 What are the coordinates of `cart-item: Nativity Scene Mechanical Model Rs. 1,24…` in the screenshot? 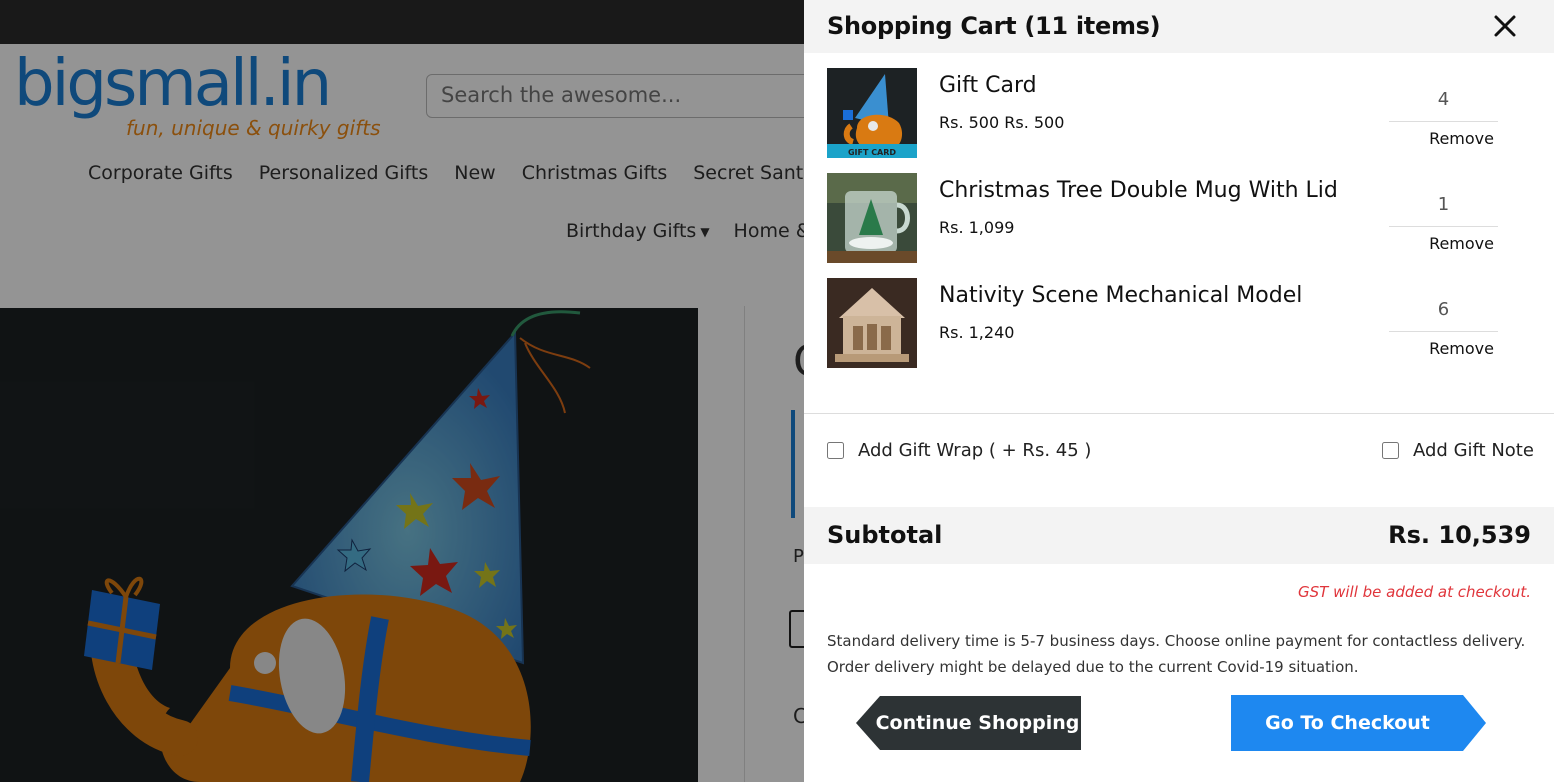 It's located at (1179, 315).